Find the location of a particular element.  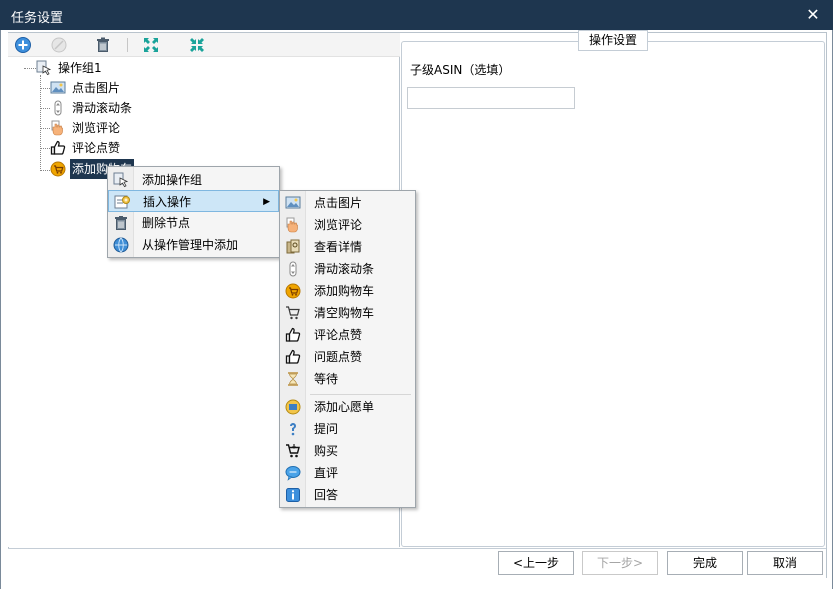

chat-bubble-icon is located at coordinates (293, 473).